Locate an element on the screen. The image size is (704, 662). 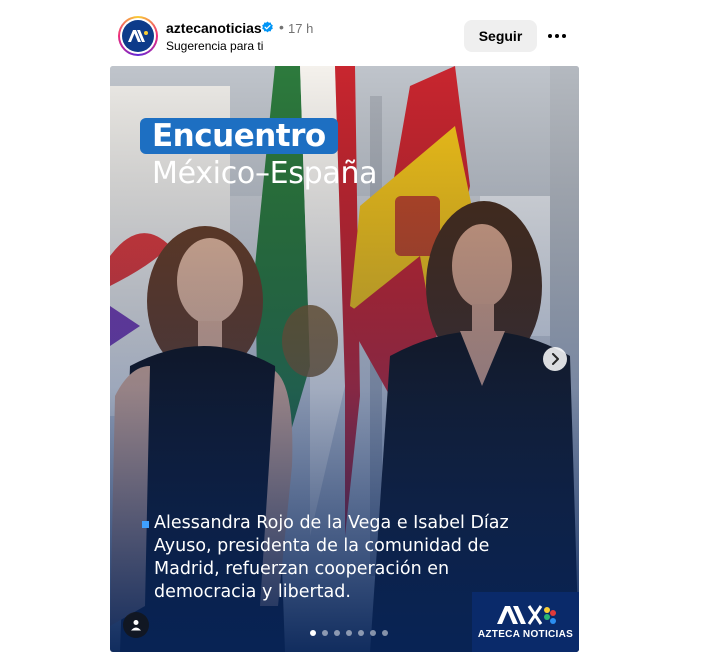
brand-watermark: AZTECA NOTICIAS is located at coordinates (525, 622).